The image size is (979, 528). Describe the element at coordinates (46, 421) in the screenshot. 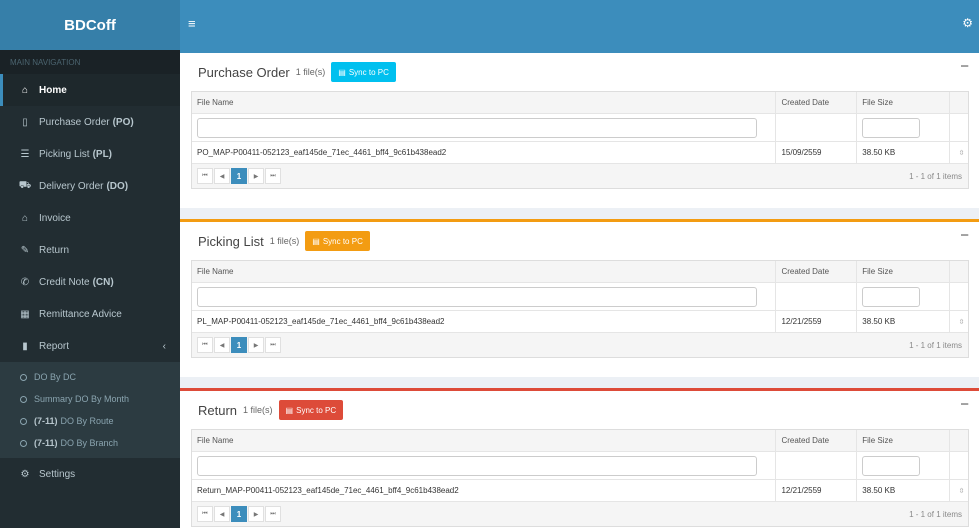

I see `submenu-prefix: (7-11)` at that location.